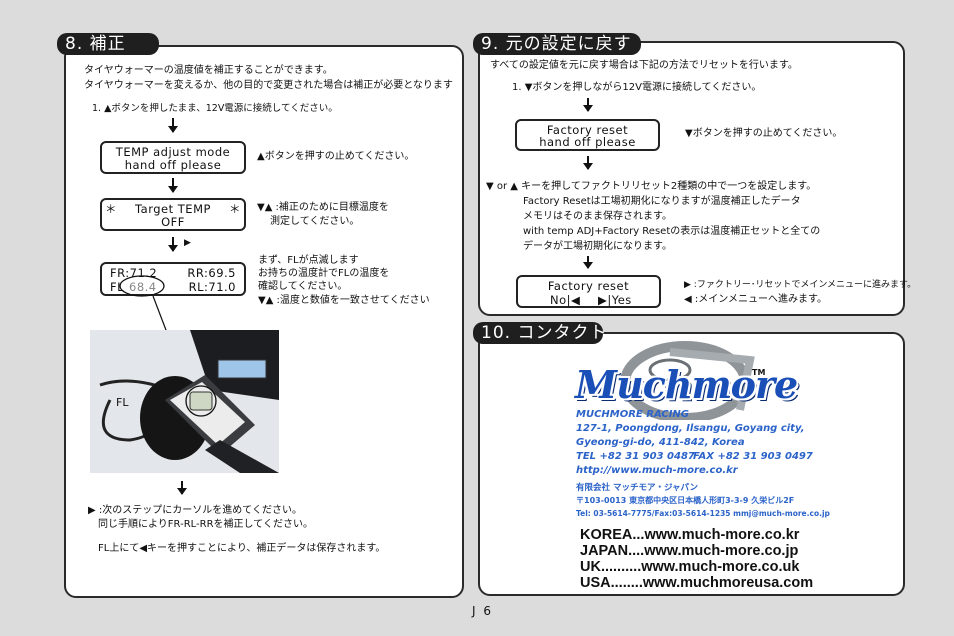  I want to click on after-photo-1: ▶ :次のステップにカーソルを進めてください。, so click(195, 510).